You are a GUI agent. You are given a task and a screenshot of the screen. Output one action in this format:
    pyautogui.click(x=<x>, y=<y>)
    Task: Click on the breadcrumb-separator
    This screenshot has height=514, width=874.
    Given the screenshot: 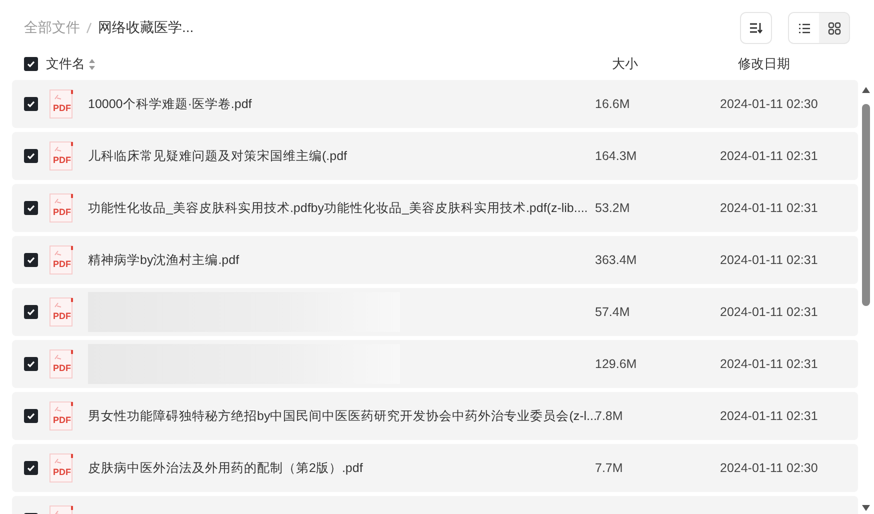 What is the action you would take?
    pyautogui.click(x=89, y=28)
    